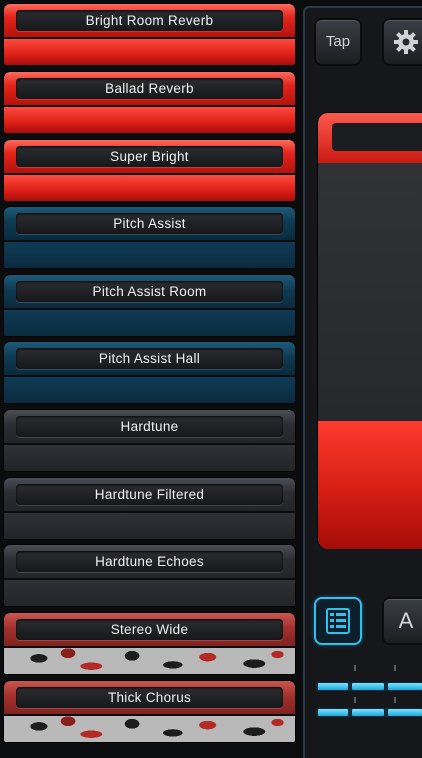  Describe the element at coordinates (149, 170) in the screenshot. I see `preset-super-bright: Super Bright` at that location.